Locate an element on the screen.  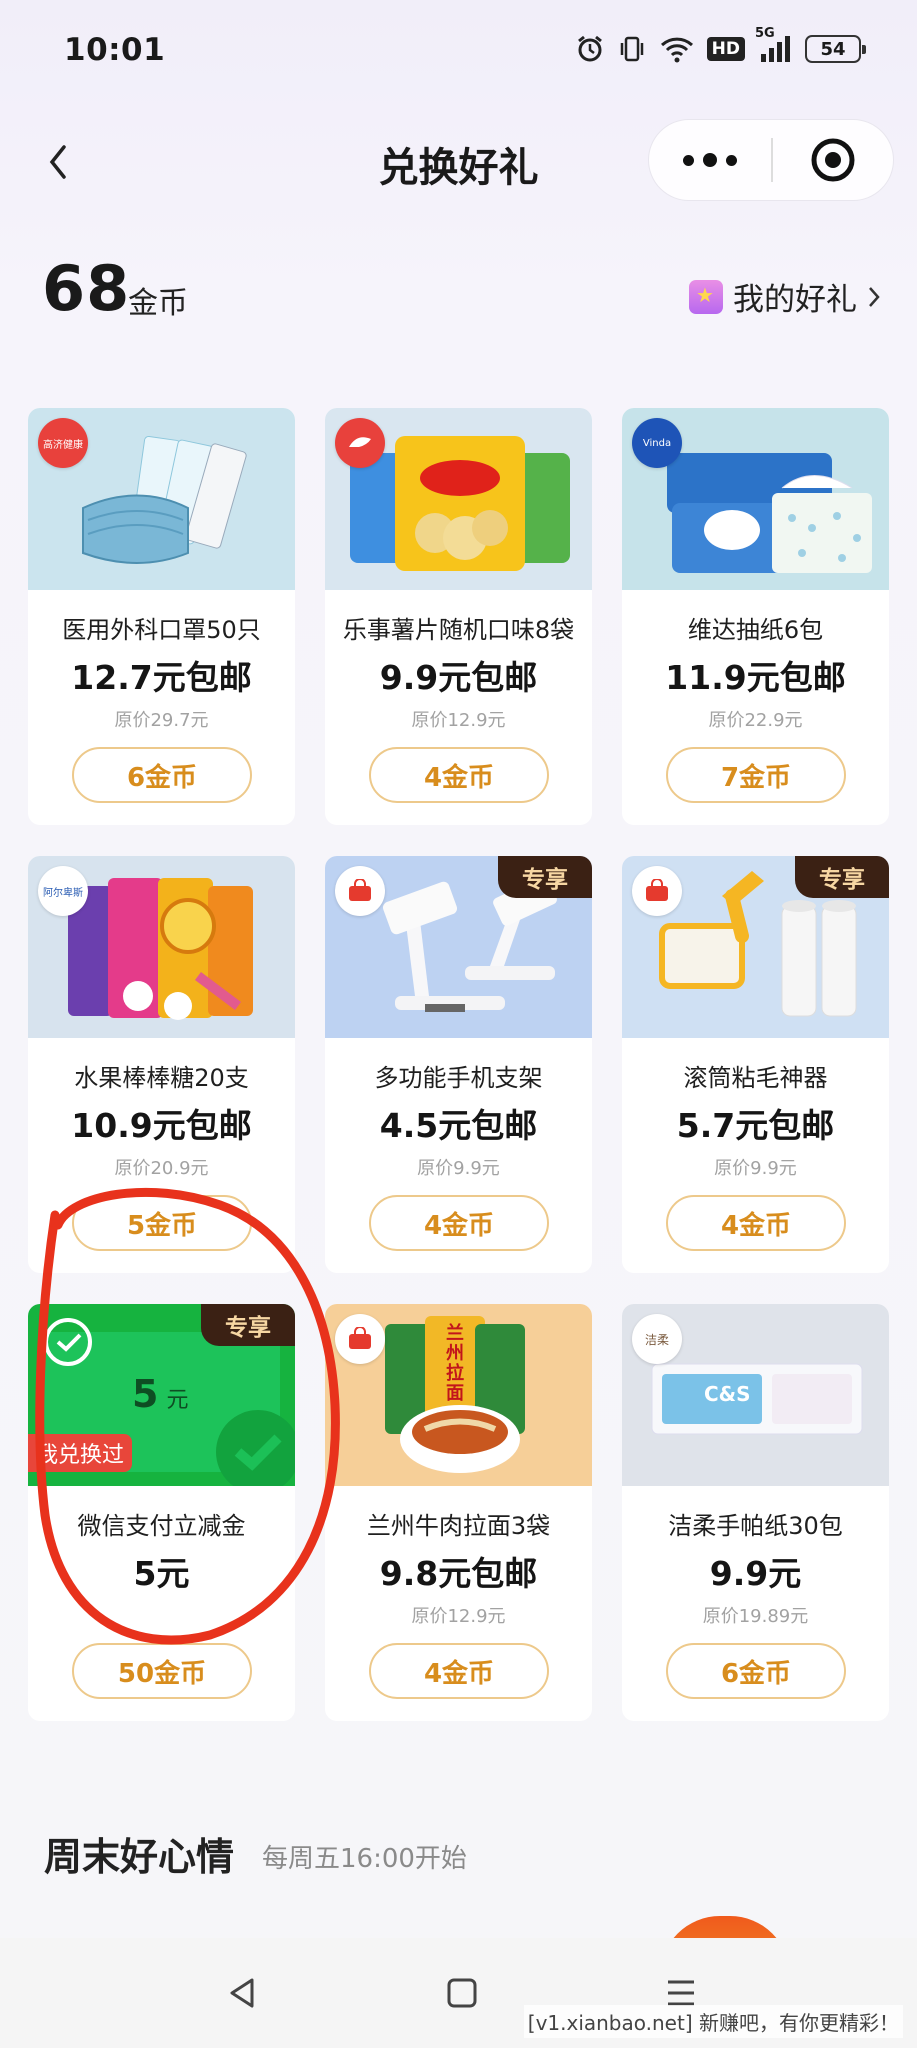
product-price: 4.5元包邮 is located at coordinates (458, 1125).